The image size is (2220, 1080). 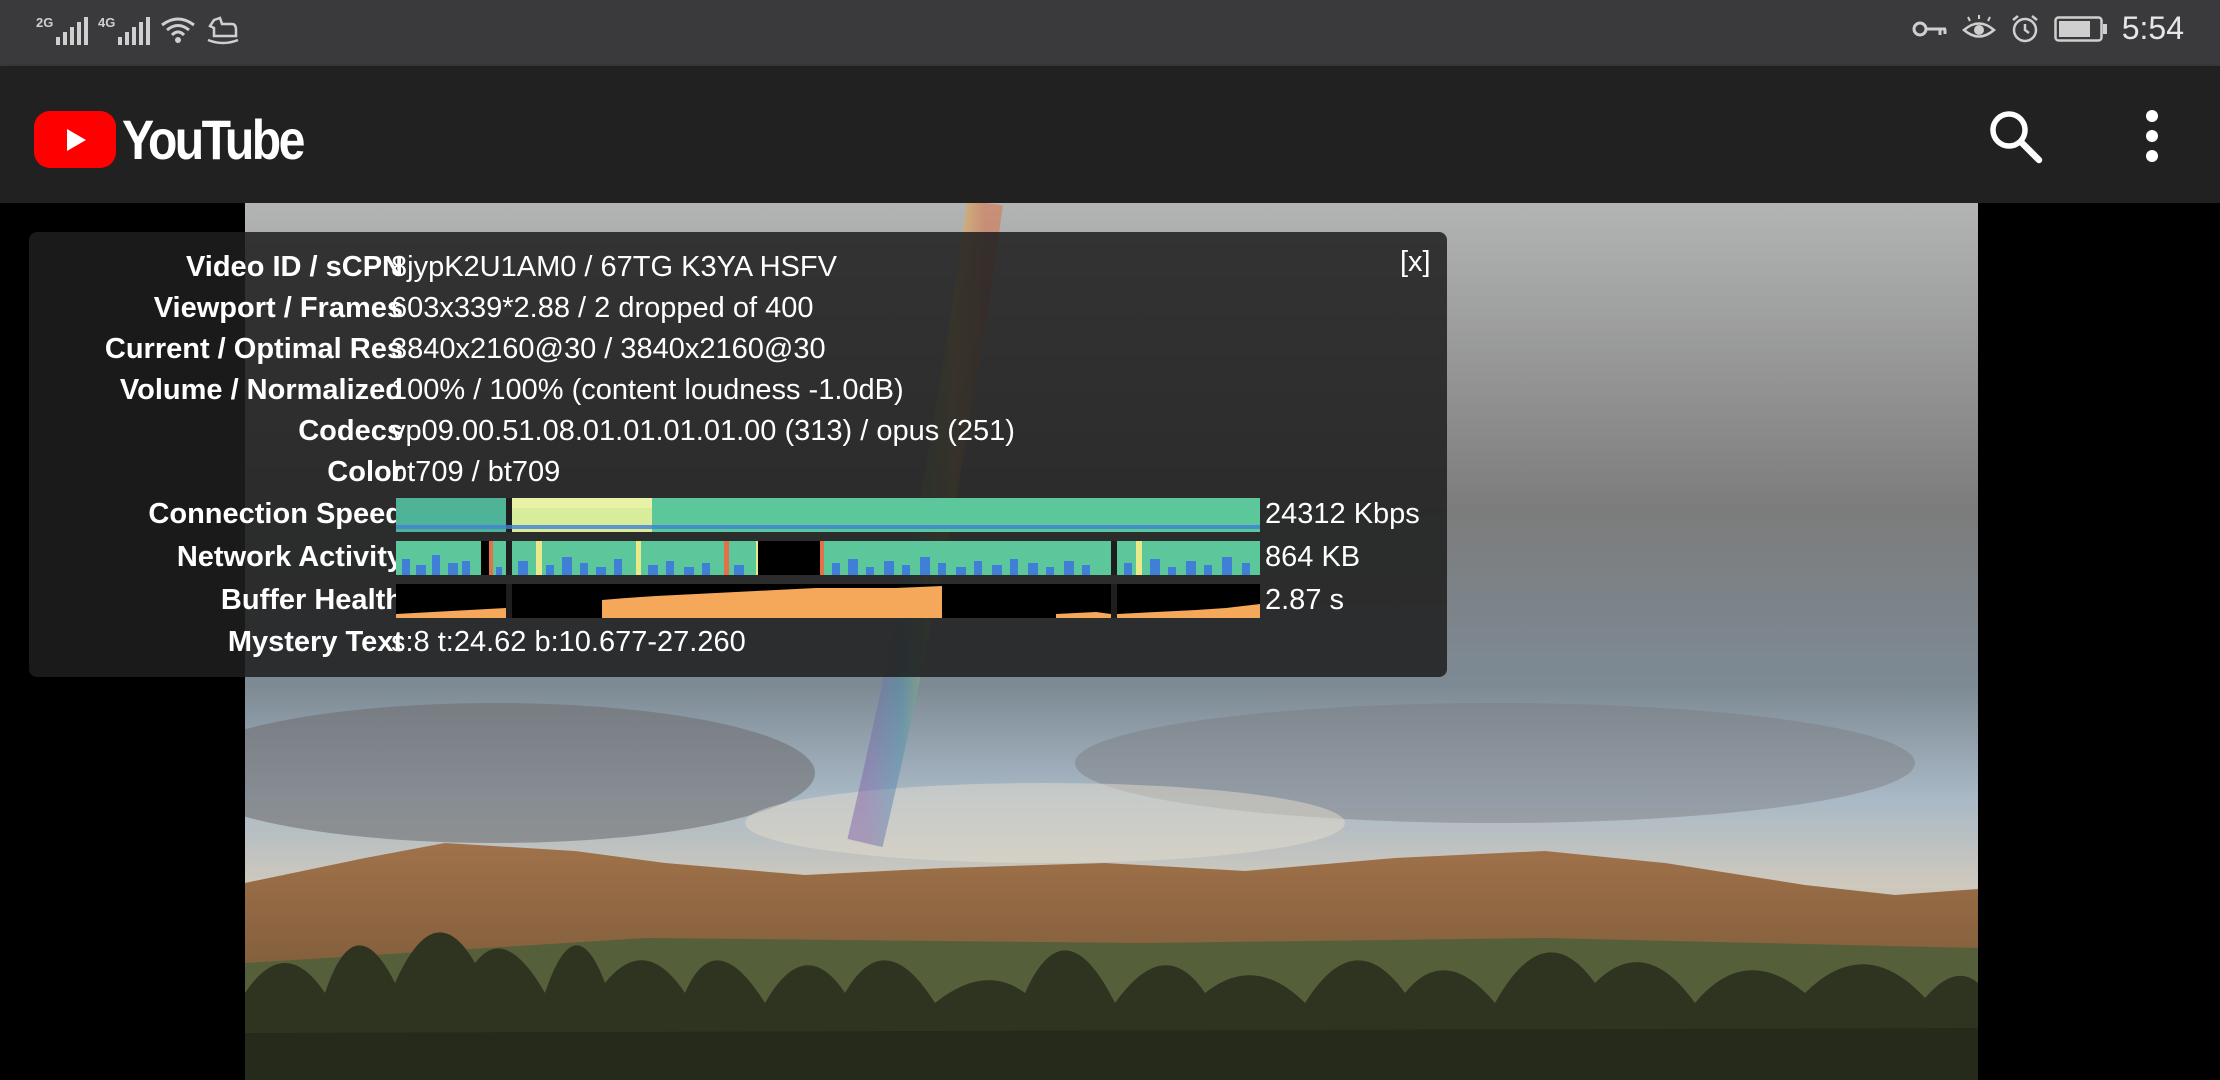 I want to click on status-clock: 5:54, so click(x=2152, y=28).